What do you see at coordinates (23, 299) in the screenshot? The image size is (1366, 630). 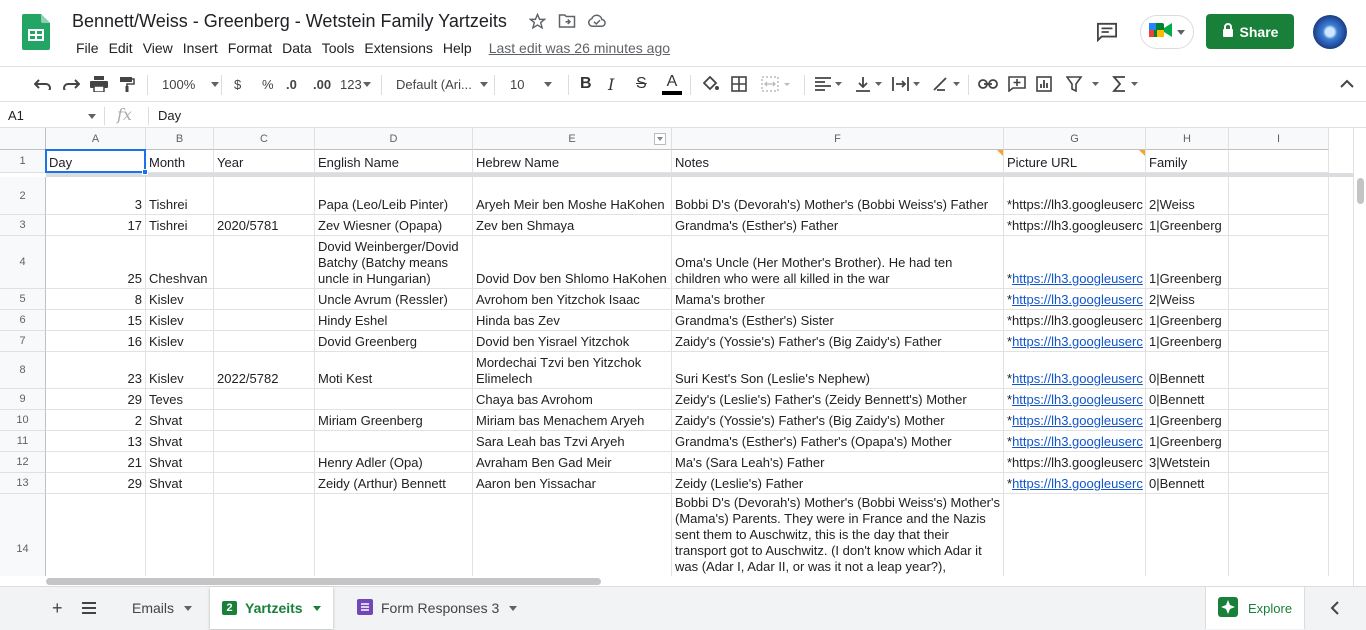 I see `row-header: 5` at bounding box center [23, 299].